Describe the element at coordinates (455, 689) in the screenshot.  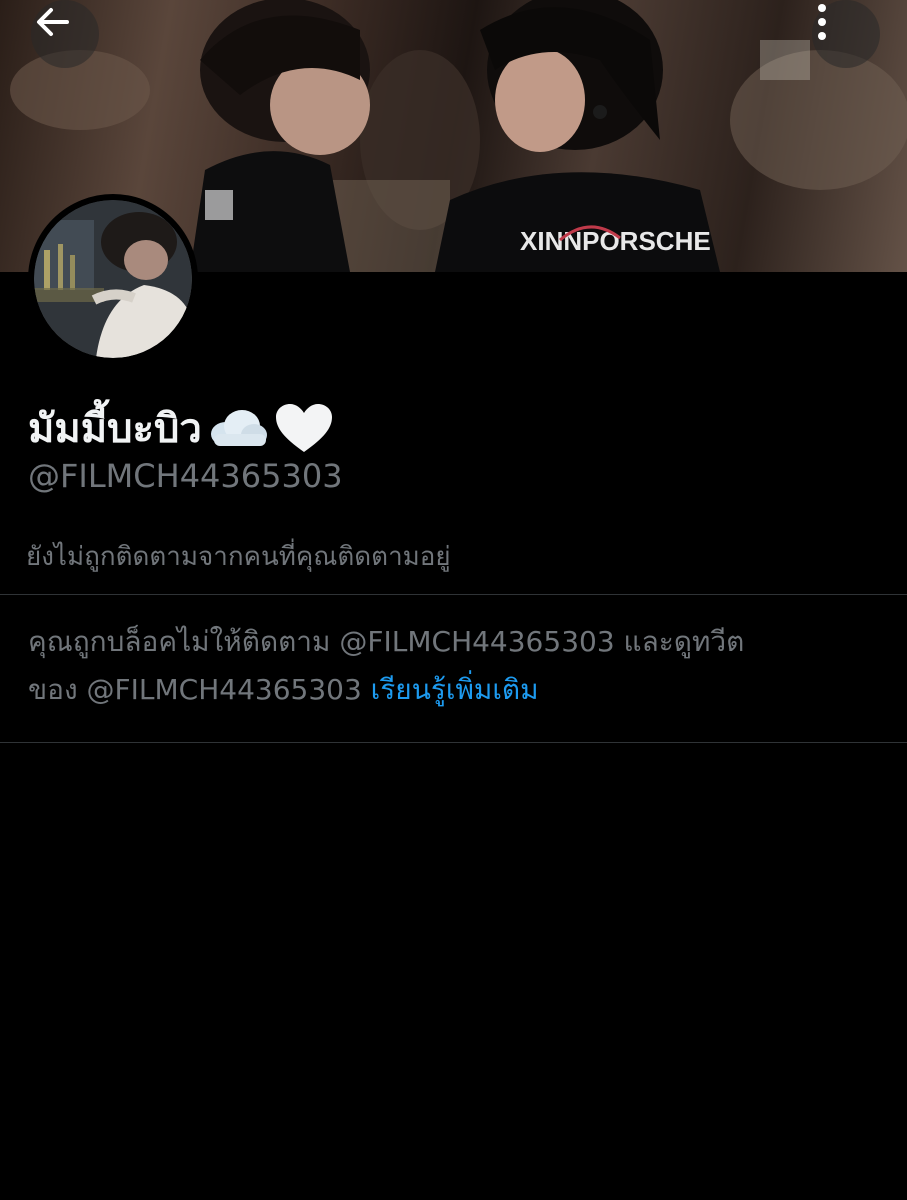
I see `learn-more-link: เรียนรู้เพิ่มเติม` at that location.